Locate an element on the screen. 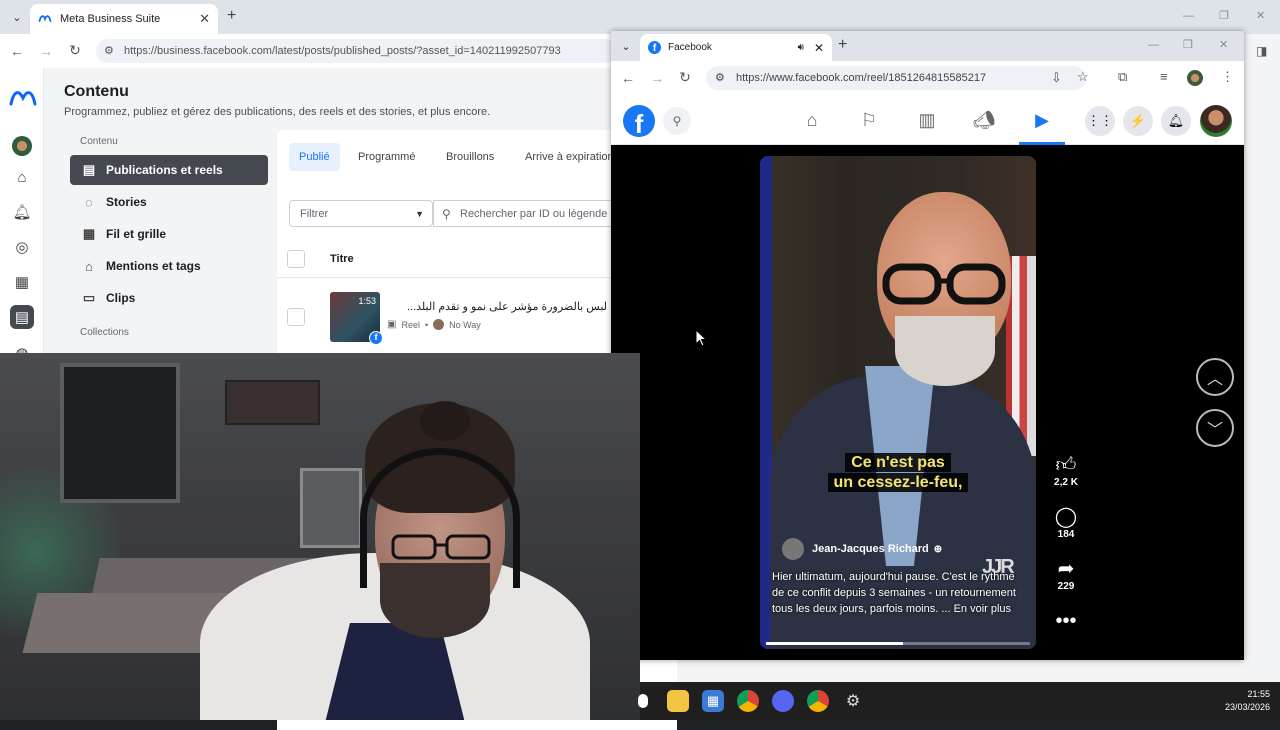 The height and width of the screenshot is (730, 1280). next-reel-button: ﹀ is located at coordinates (1215, 428).